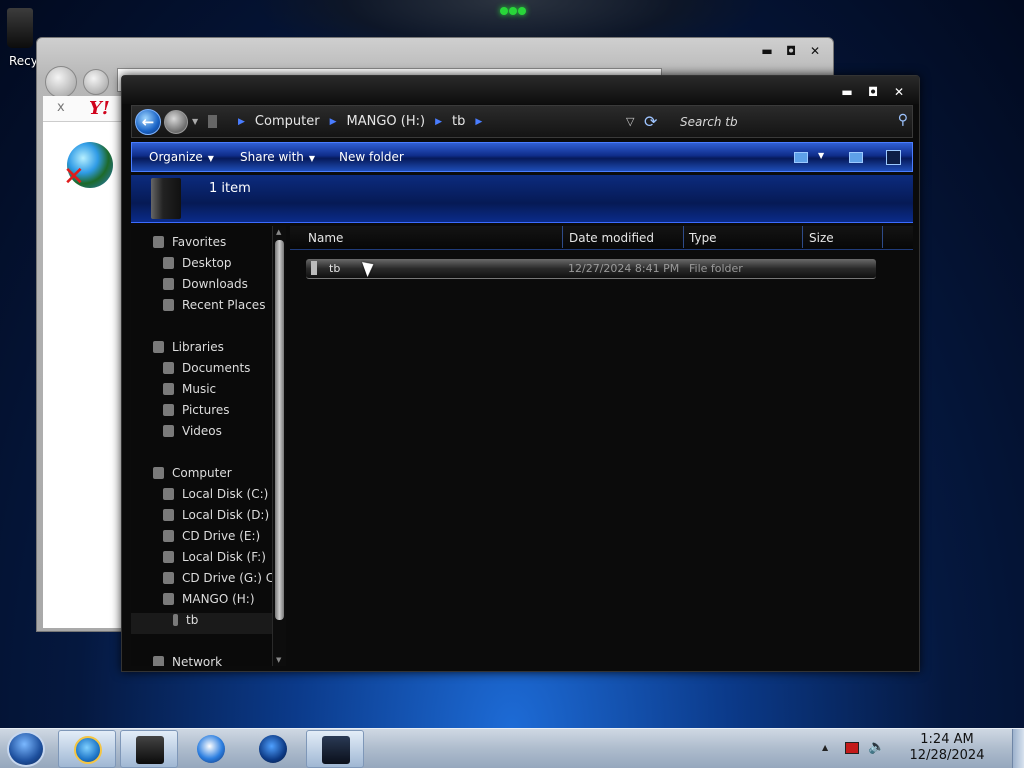 The image size is (1024, 768). Describe the element at coordinates (198, 347) in the screenshot. I see `nav-libraries-label: Libraries` at that location.